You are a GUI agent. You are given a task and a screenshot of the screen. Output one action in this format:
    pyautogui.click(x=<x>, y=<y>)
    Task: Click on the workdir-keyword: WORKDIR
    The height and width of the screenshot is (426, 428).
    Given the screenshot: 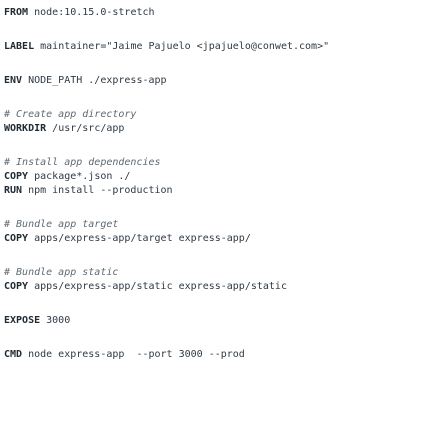 What is the action you would take?
    pyautogui.click(x=25, y=128)
    